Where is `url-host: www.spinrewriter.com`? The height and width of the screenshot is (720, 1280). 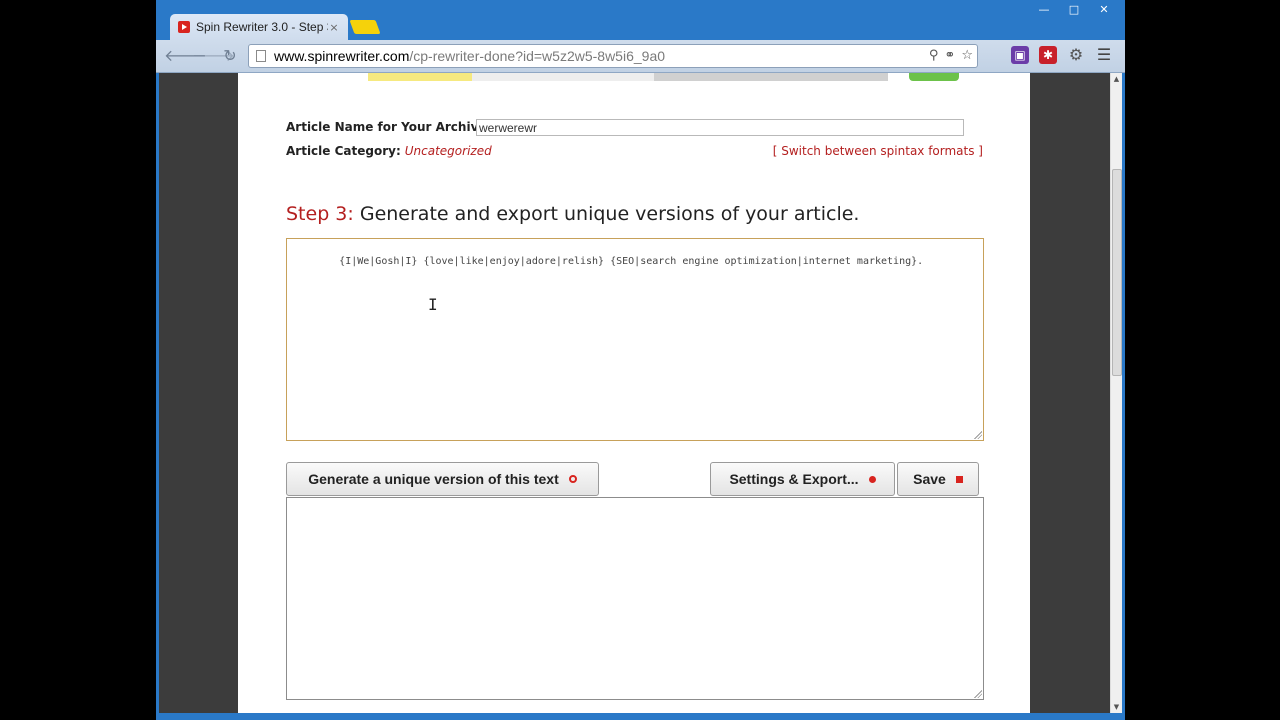 url-host: www.spinrewriter.com is located at coordinates (342, 56).